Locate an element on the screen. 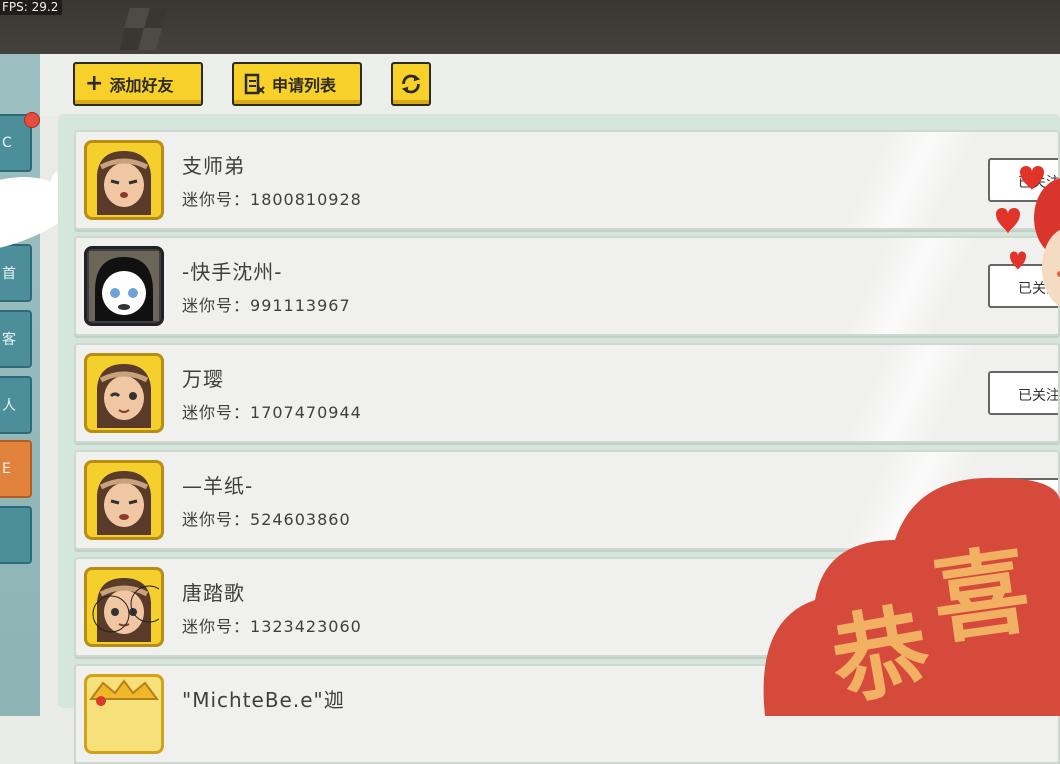 The width and height of the screenshot is (1060, 764). refresh-button is located at coordinates (411, 84).